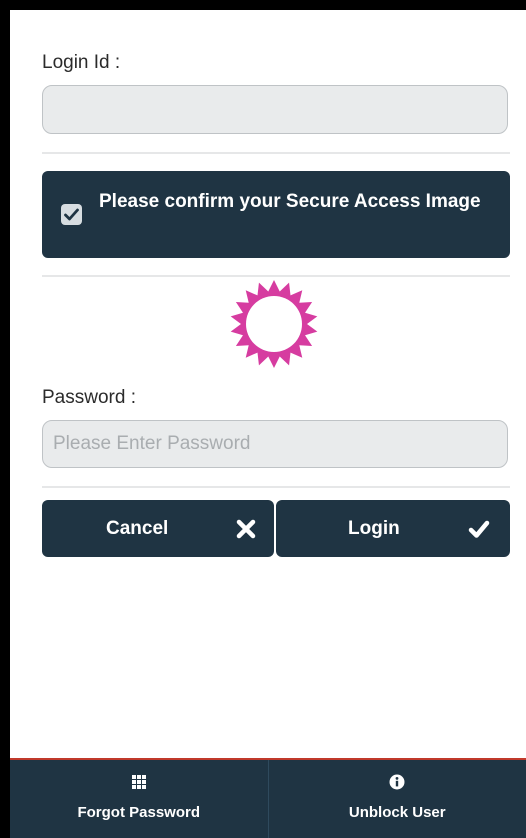 Image resolution: width=526 pixels, height=838 pixels. Describe the element at coordinates (290, 201) in the screenshot. I see `secure-access-text: Please confirm your Secure Access Image` at that location.